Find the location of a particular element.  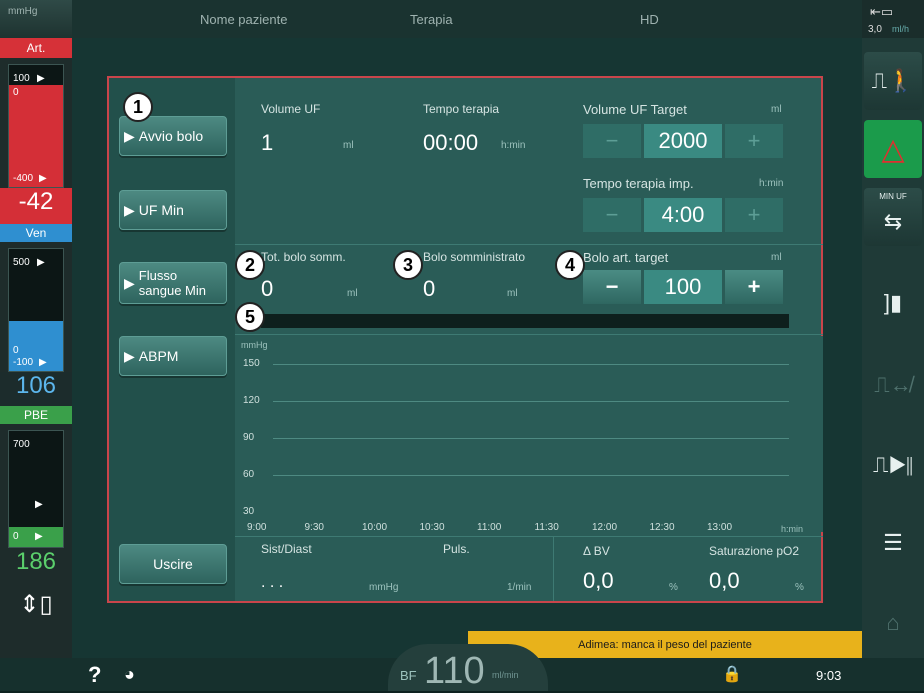

bolo-art-target-value: 100 is located at coordinates (683, 287).